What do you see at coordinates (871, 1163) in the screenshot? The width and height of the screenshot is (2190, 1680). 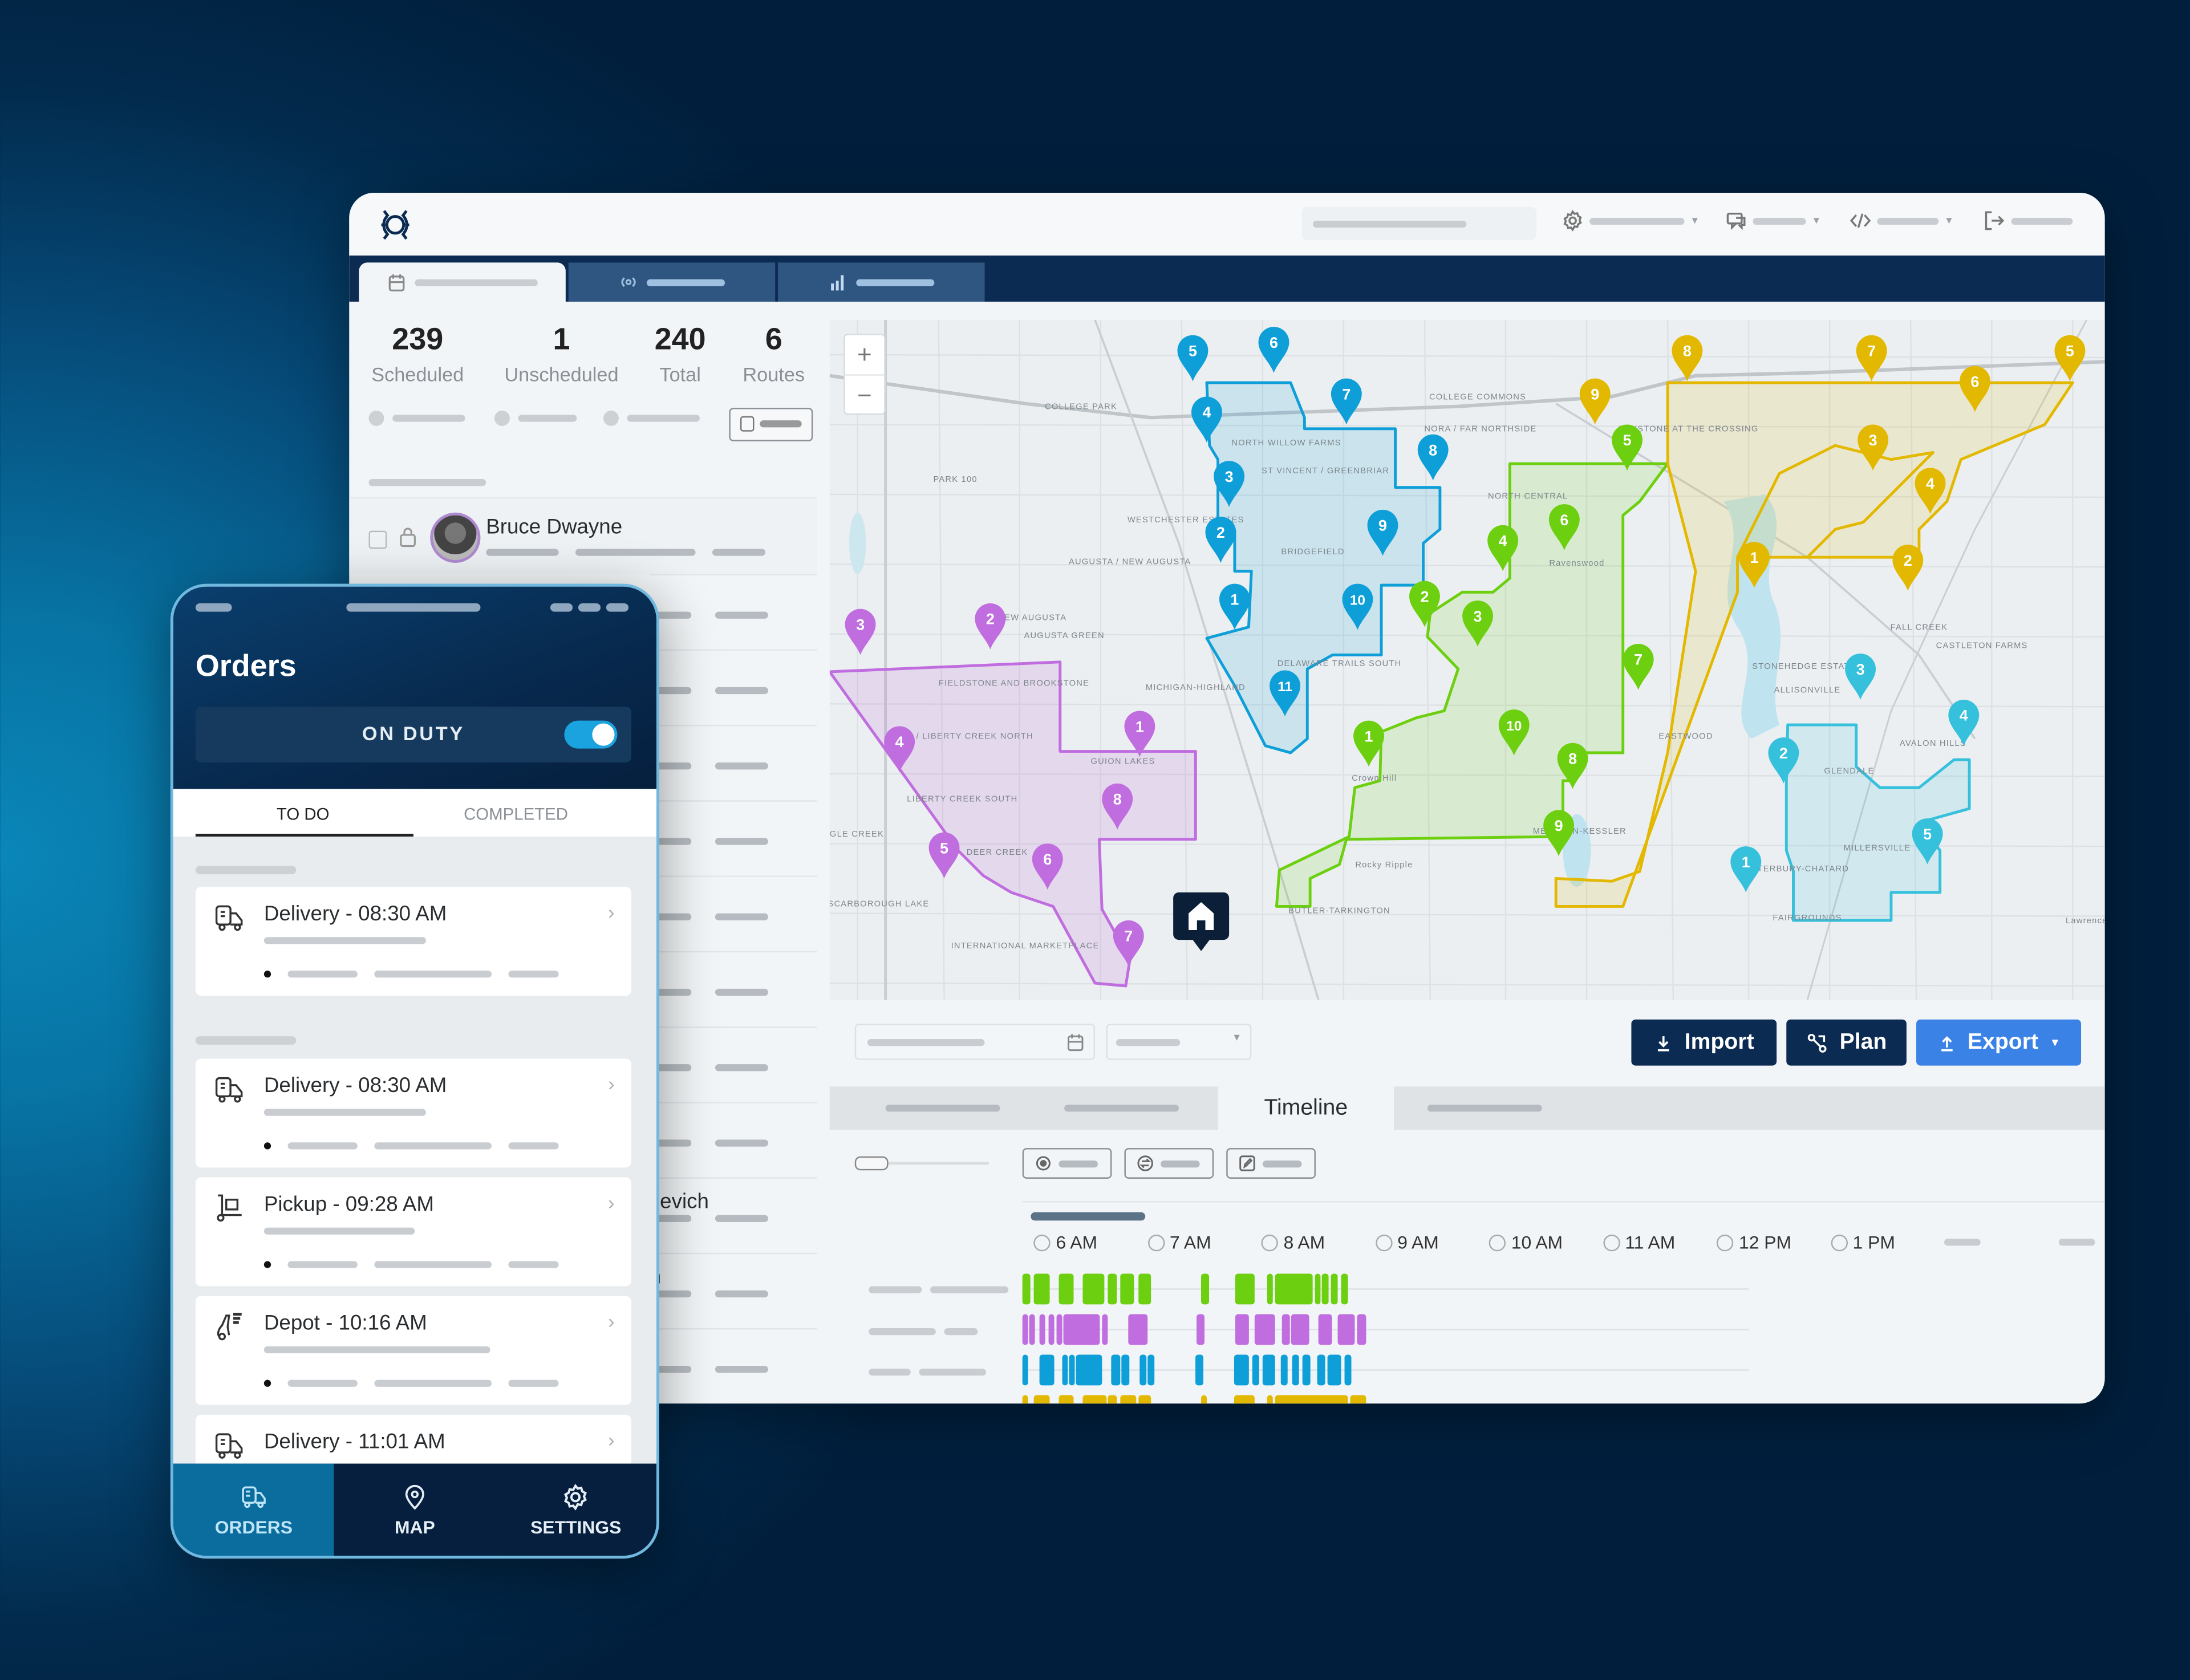 I see `slider-handle` at bounding box center [871, 1163].